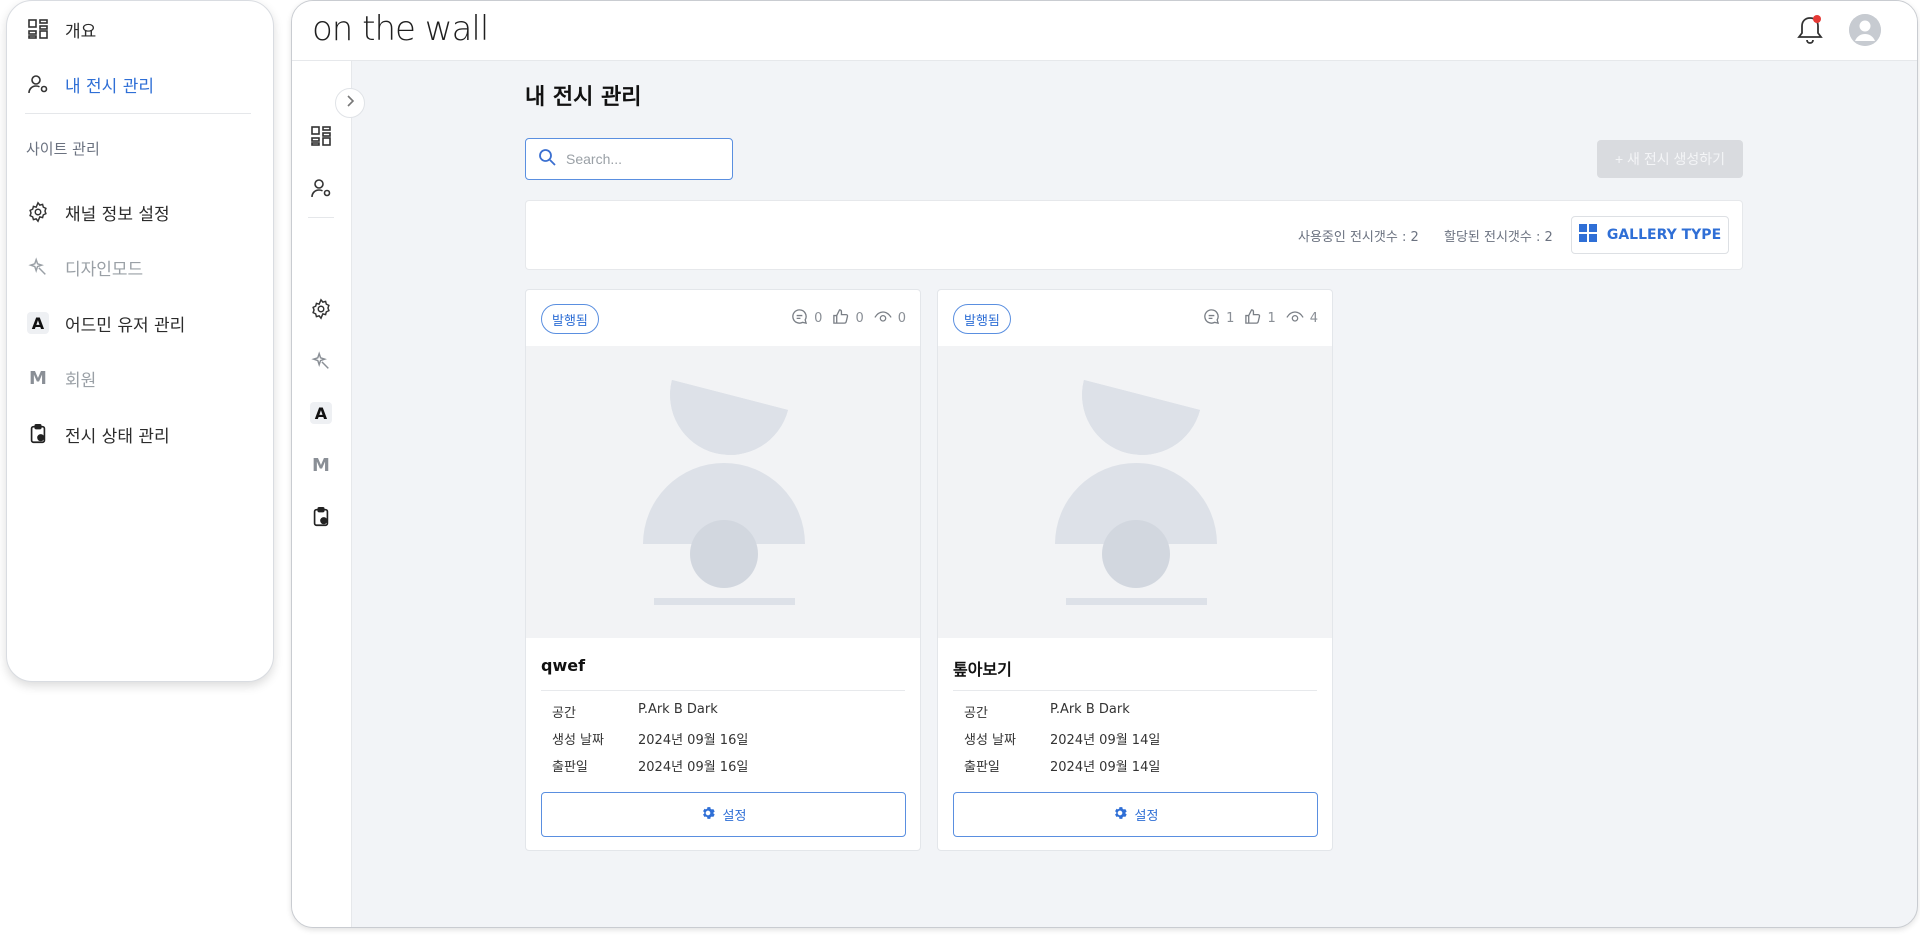  What do you see at coordinates (38, 378) in the screenshot?
I see `letter-m-icon: M` at bounding box center [38, 378].